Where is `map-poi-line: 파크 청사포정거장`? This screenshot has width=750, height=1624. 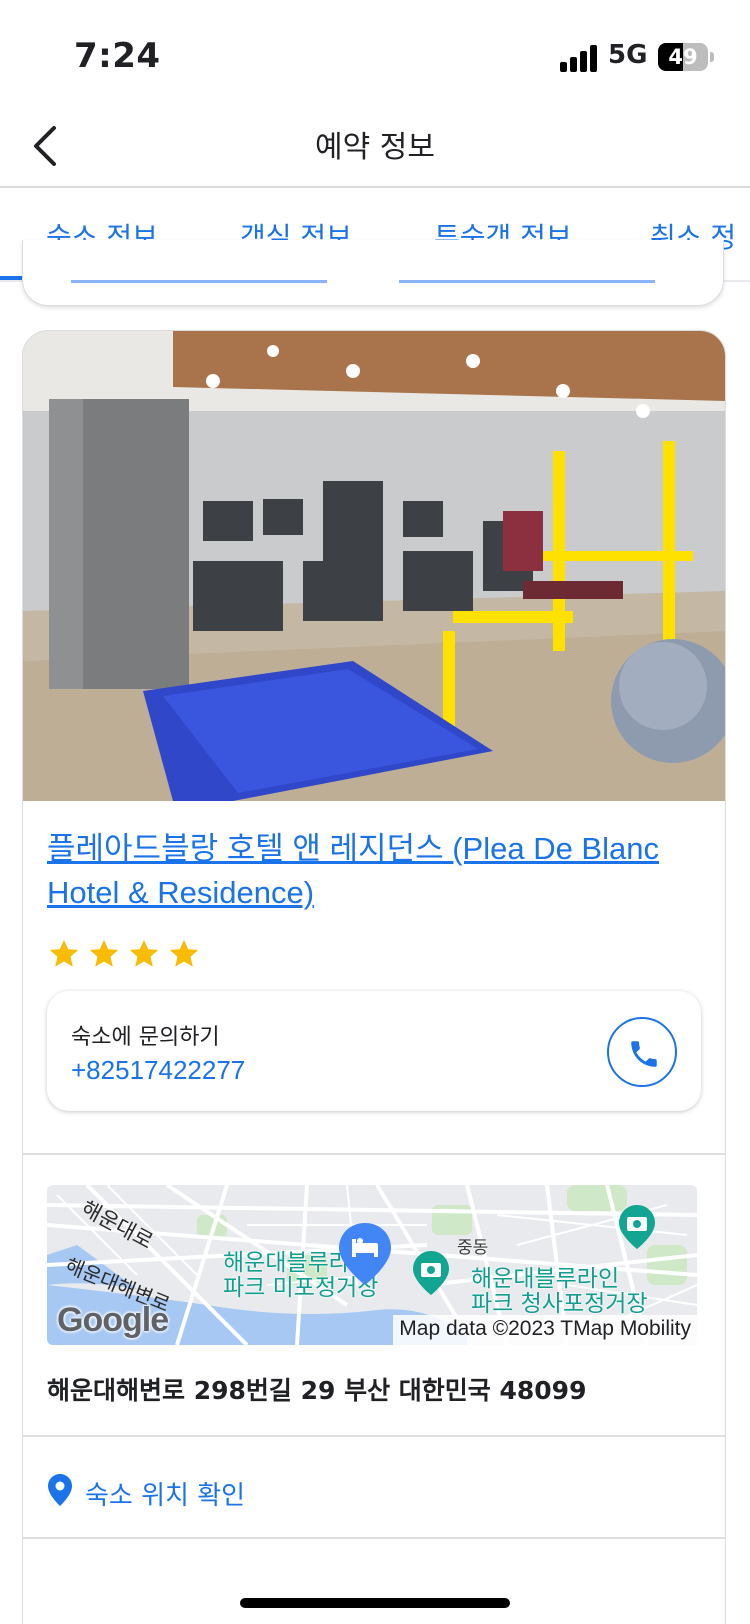
map-poi-line: 파크 청사포정거장 is located at coordinates (559, 1304).